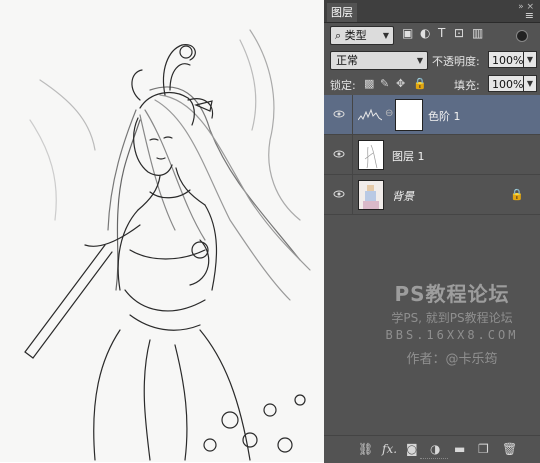  I want to click on filter-toggle-icon, so click(522, 36).